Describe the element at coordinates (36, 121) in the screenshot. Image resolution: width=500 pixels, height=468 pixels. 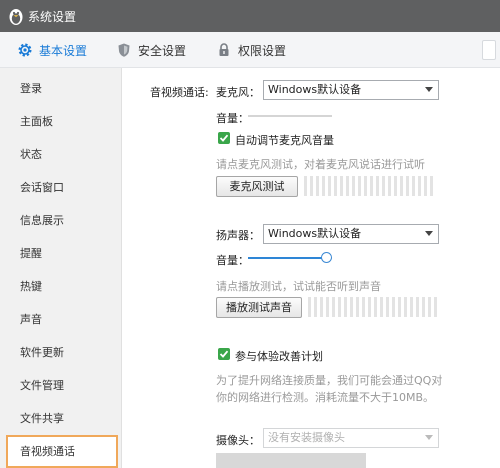
I see `sidebar-item-label: 主面板` at that location.